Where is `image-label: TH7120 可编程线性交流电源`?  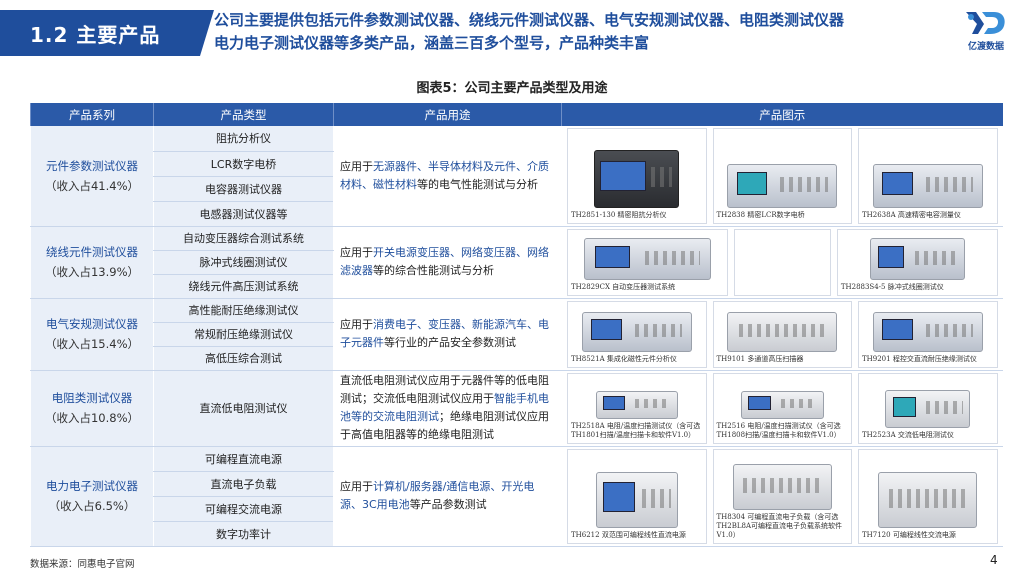 image-label: TH7120 可编程线性交流电源 is located at coordinates (909, 534).